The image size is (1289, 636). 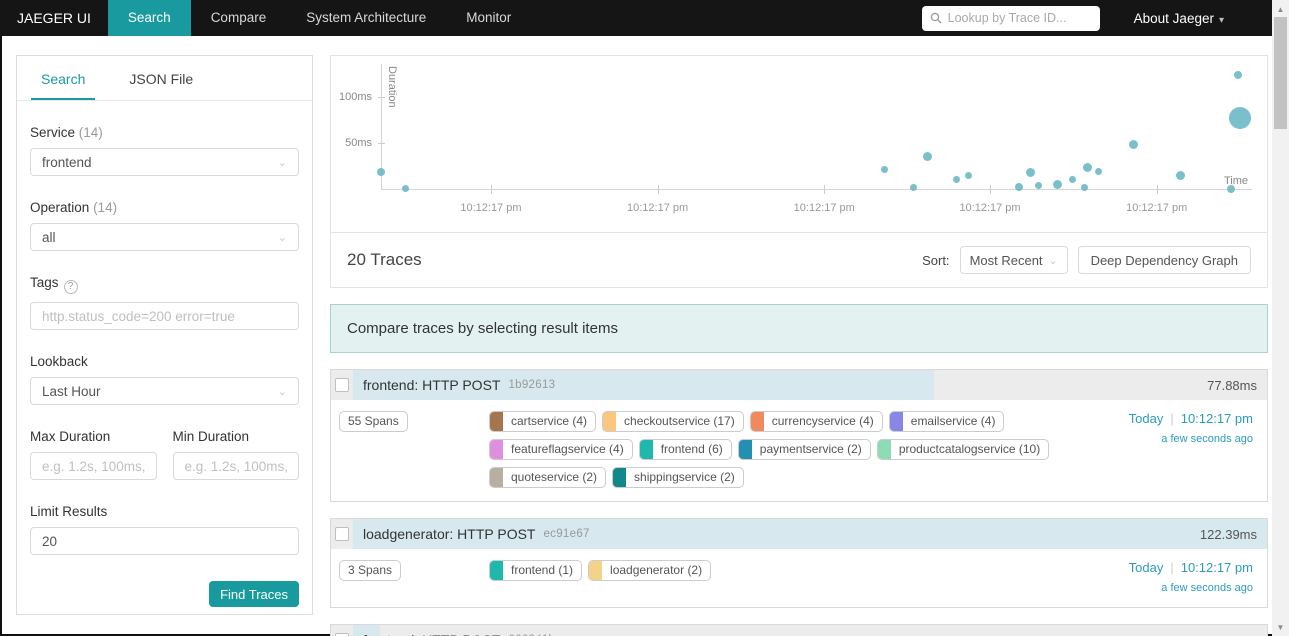 What do you see at coordinates (1171, 577) in the screenshot?
I see `trace-time-column: Today | 10:12:17 pm a few seconds ago` at bounding box center [1171, 577].